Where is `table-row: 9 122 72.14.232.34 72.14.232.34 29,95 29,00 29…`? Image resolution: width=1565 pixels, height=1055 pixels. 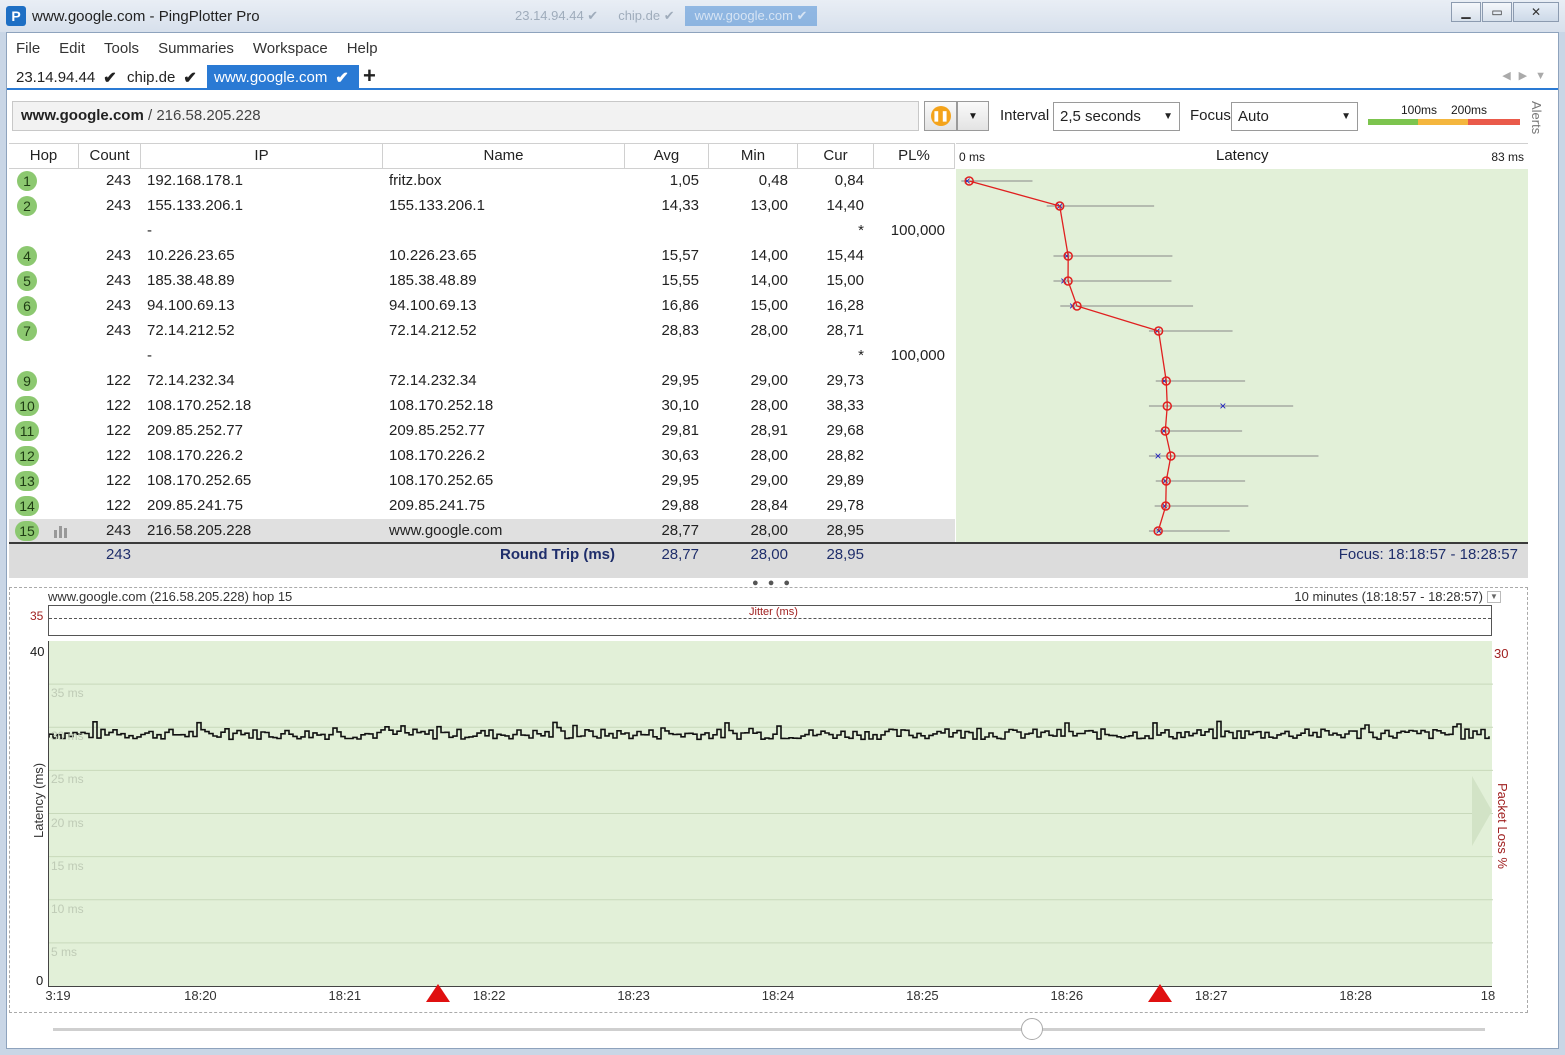
table-row: 9 122 72.14.232.34 72.14.232.34 29,95 29,00 29… is located at coordinates (482, 381).